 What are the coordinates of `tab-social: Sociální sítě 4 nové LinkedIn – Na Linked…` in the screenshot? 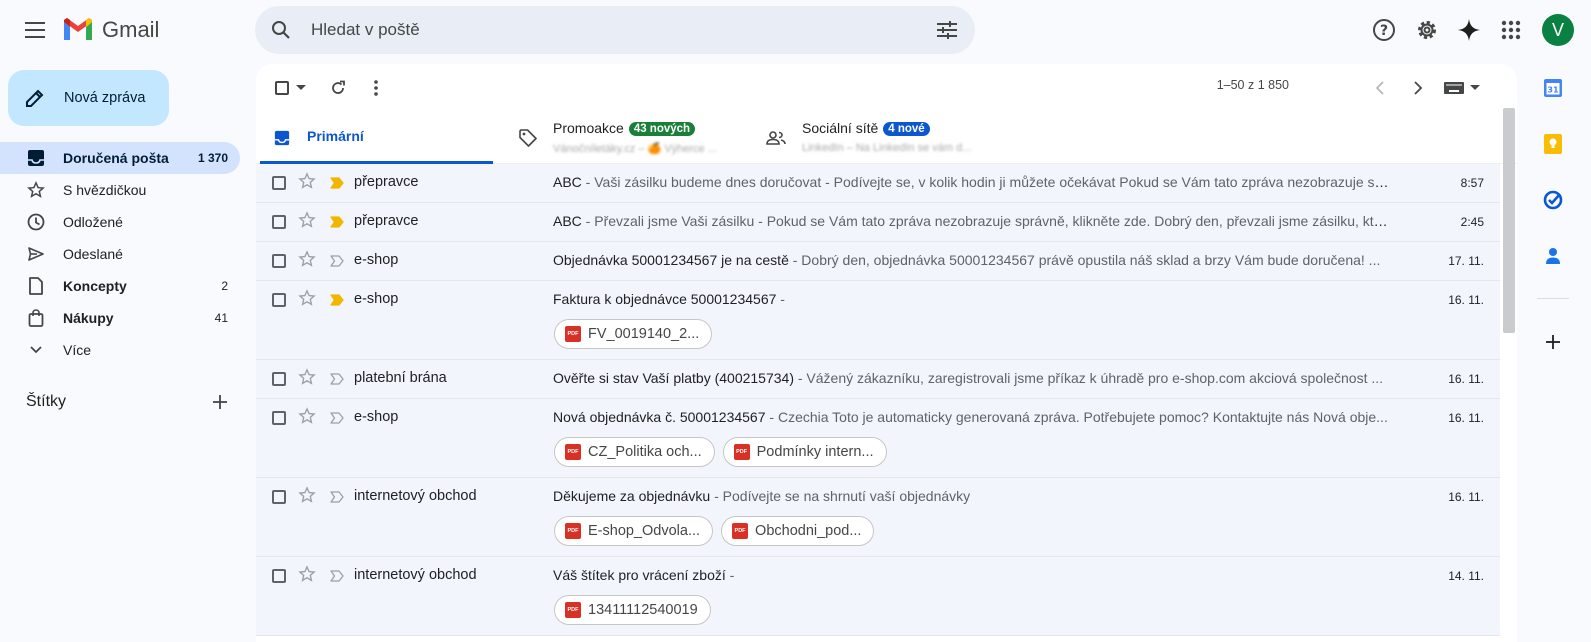 It's located at (884, 138).